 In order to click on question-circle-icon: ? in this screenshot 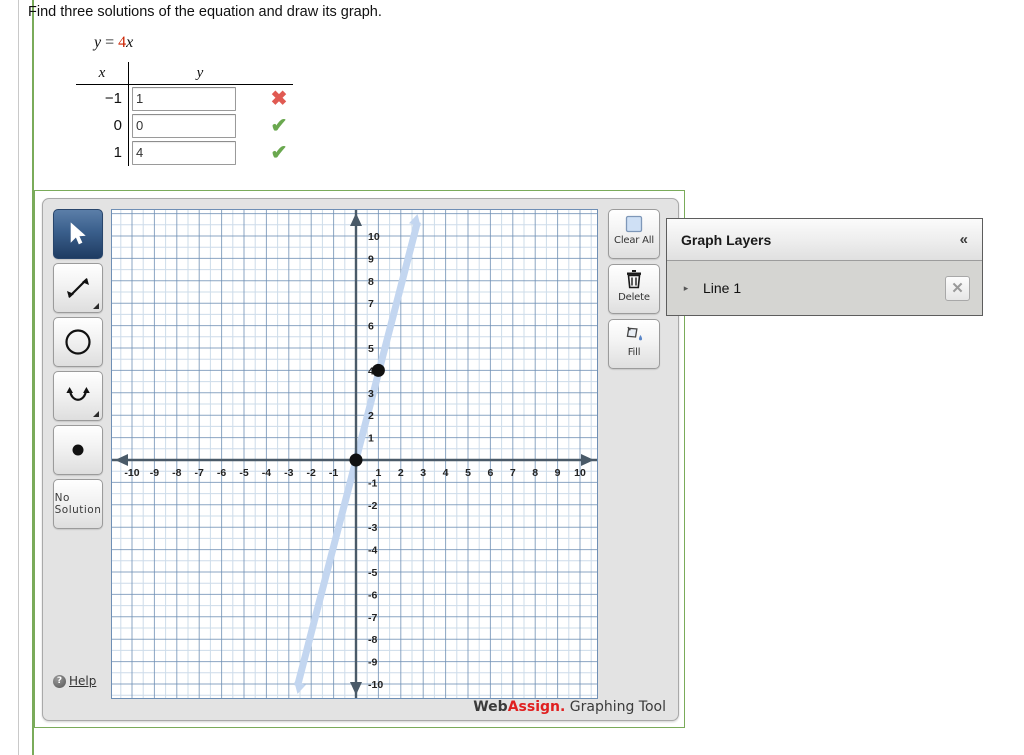, I will do `click(59, 681)`.